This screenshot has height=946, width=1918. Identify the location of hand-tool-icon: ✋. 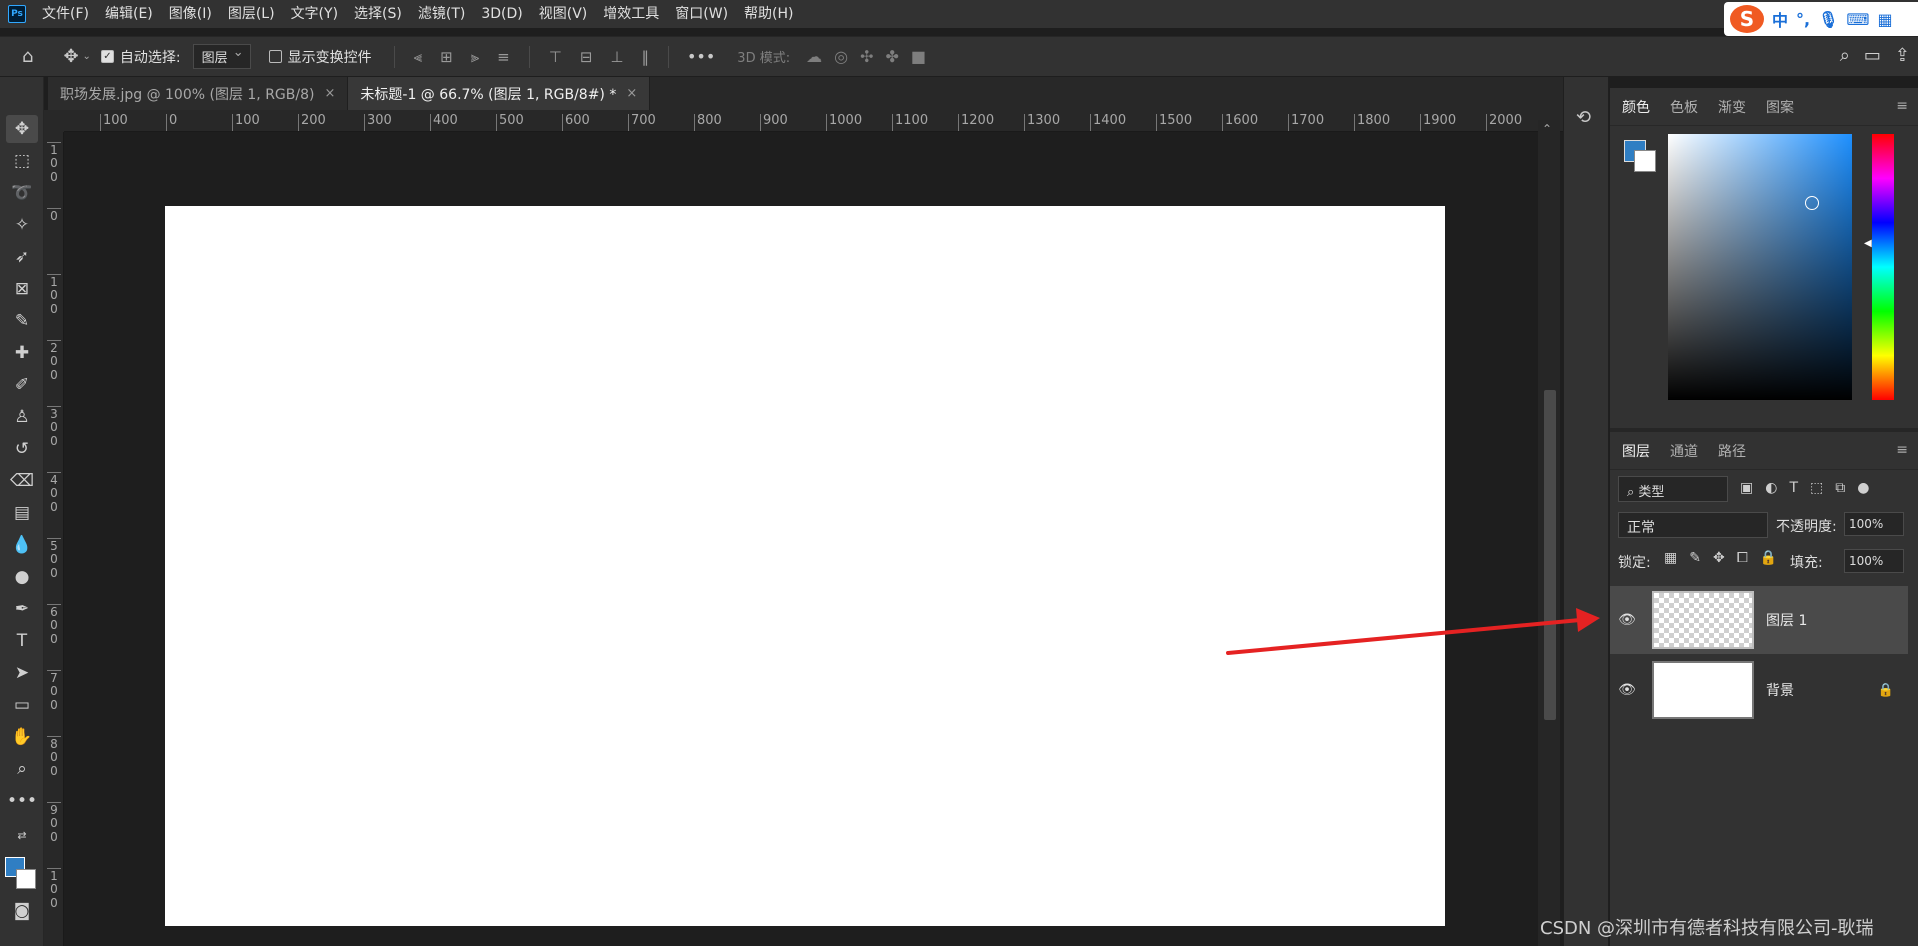
(22, 737).